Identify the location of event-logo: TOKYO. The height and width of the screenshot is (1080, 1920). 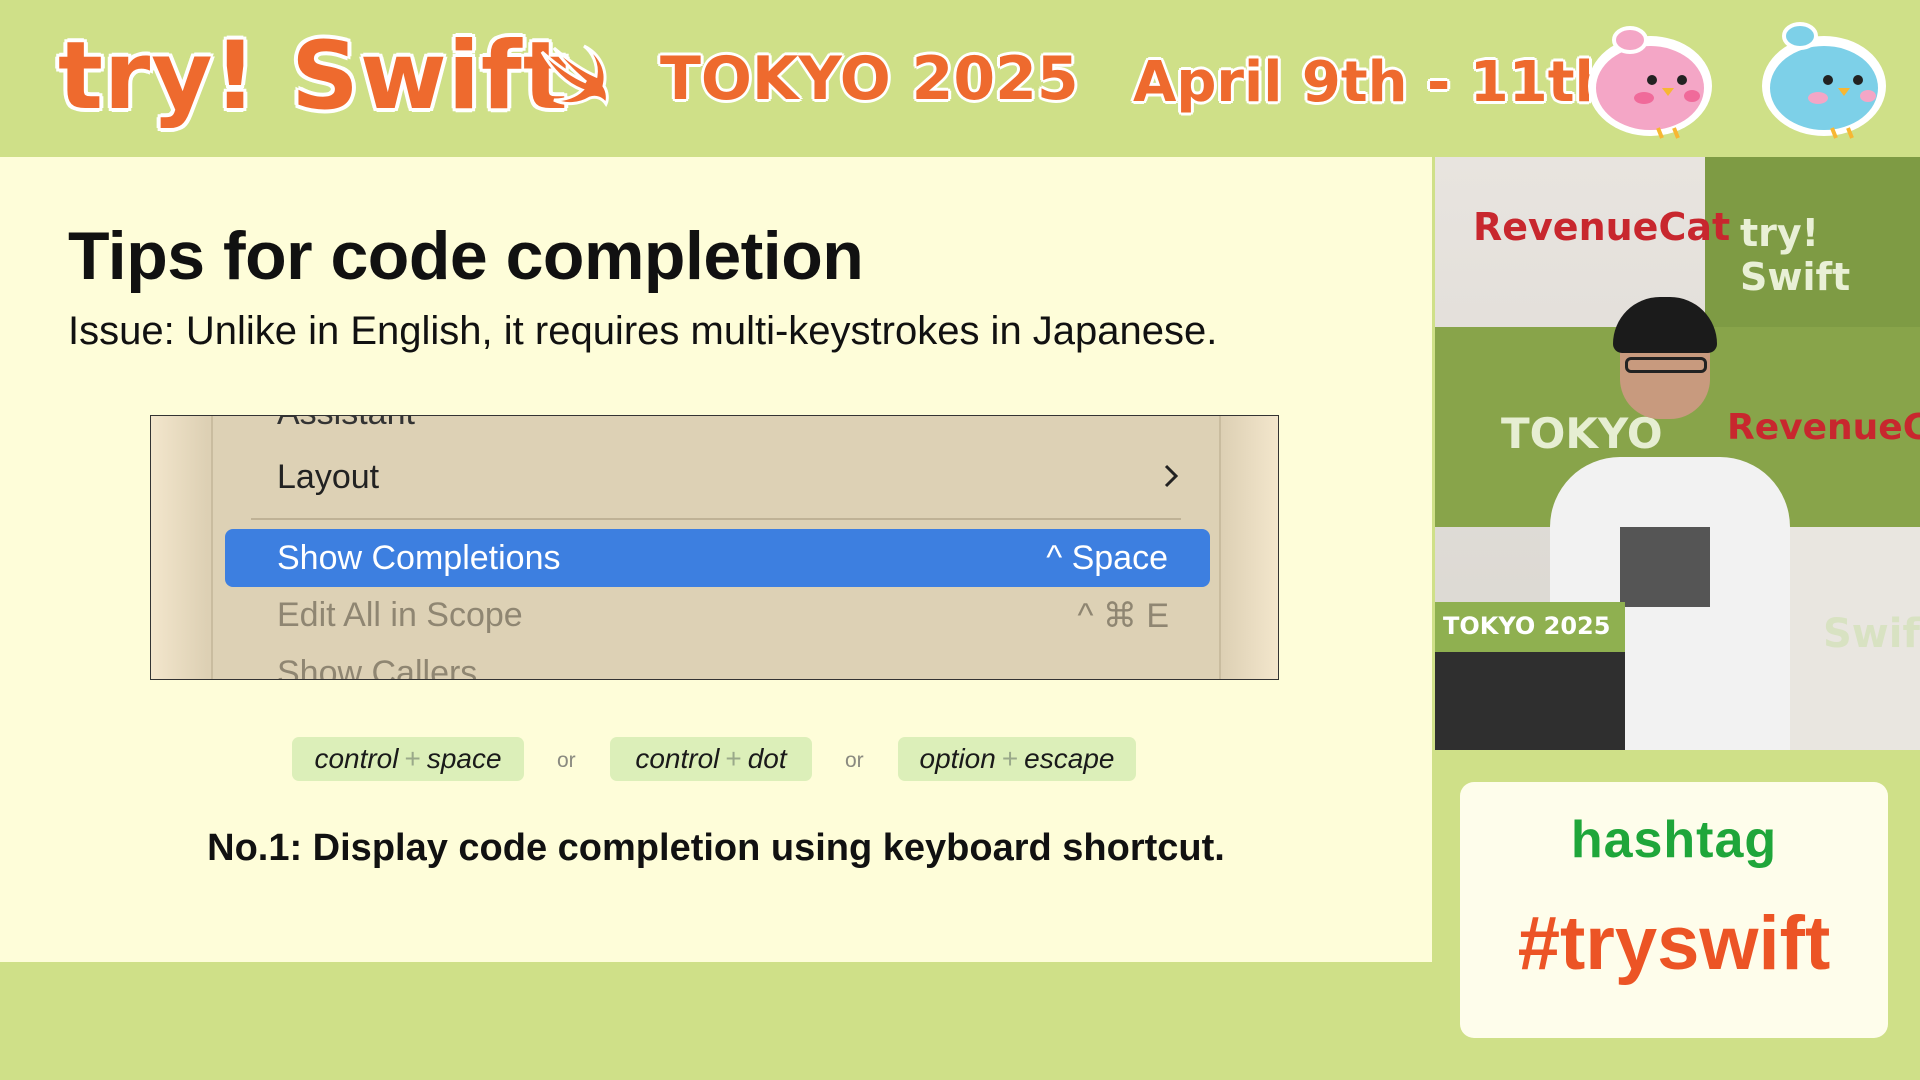
(1582, 433).